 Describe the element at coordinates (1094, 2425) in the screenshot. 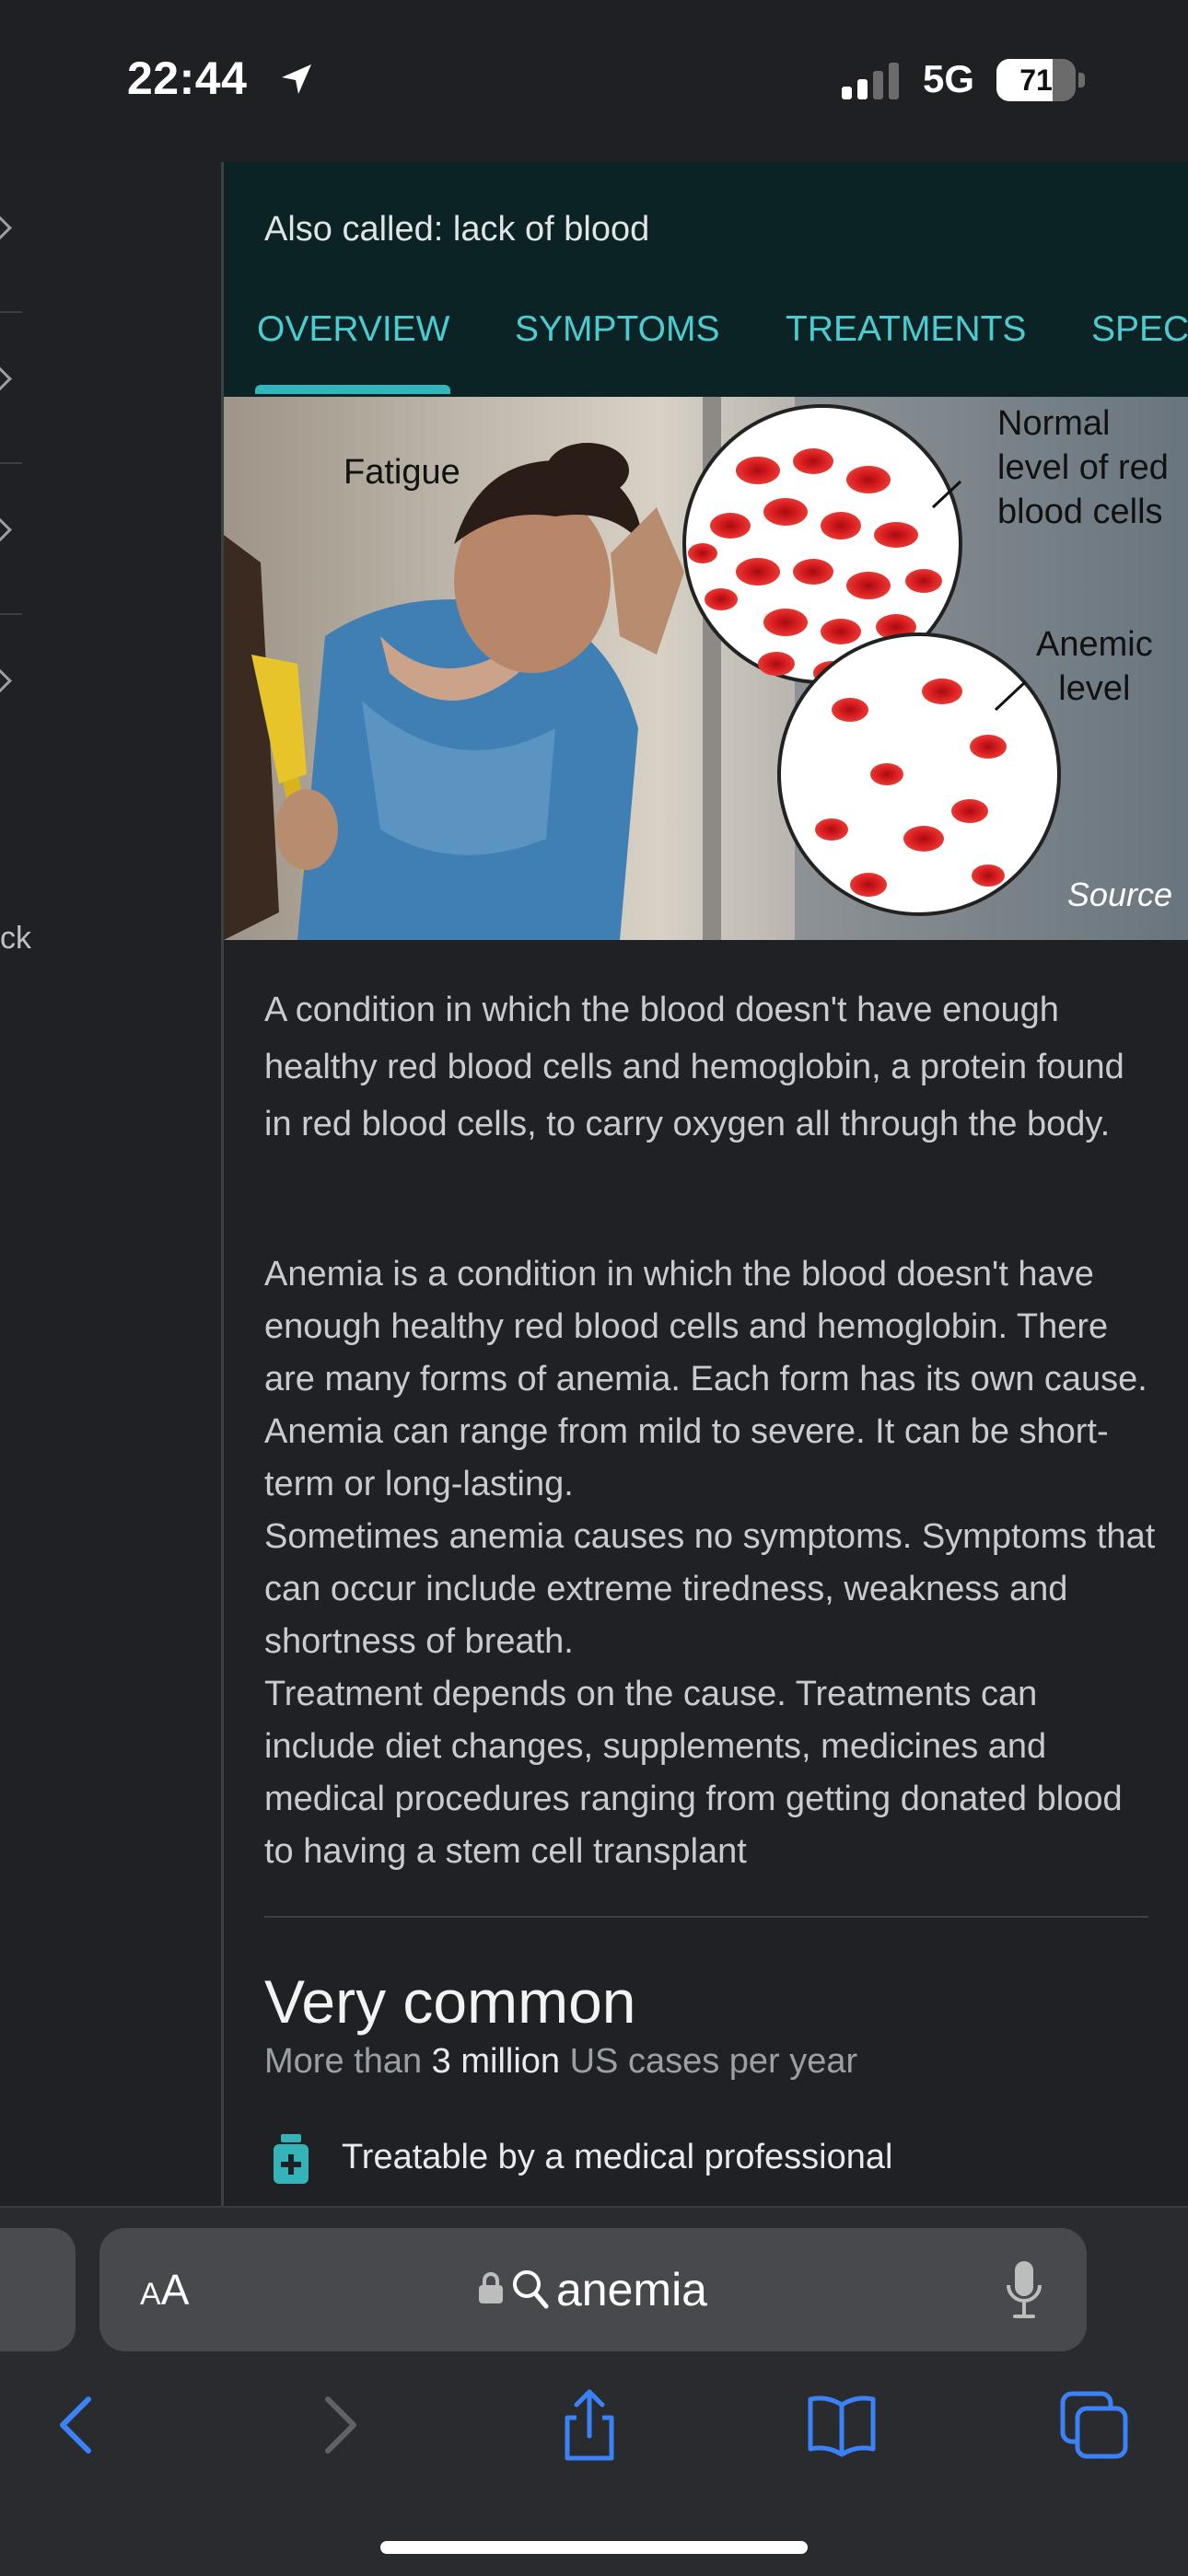

I see `tabs-icon` at that location.